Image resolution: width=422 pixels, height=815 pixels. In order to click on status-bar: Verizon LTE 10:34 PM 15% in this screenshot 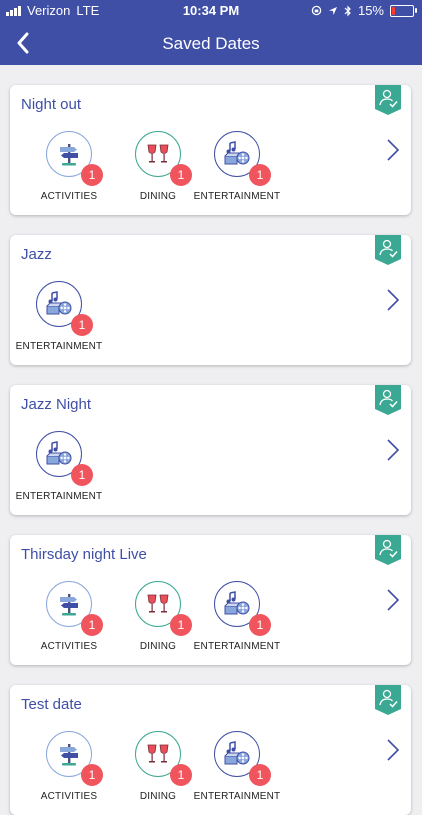, I will do `click(211, 11)`.